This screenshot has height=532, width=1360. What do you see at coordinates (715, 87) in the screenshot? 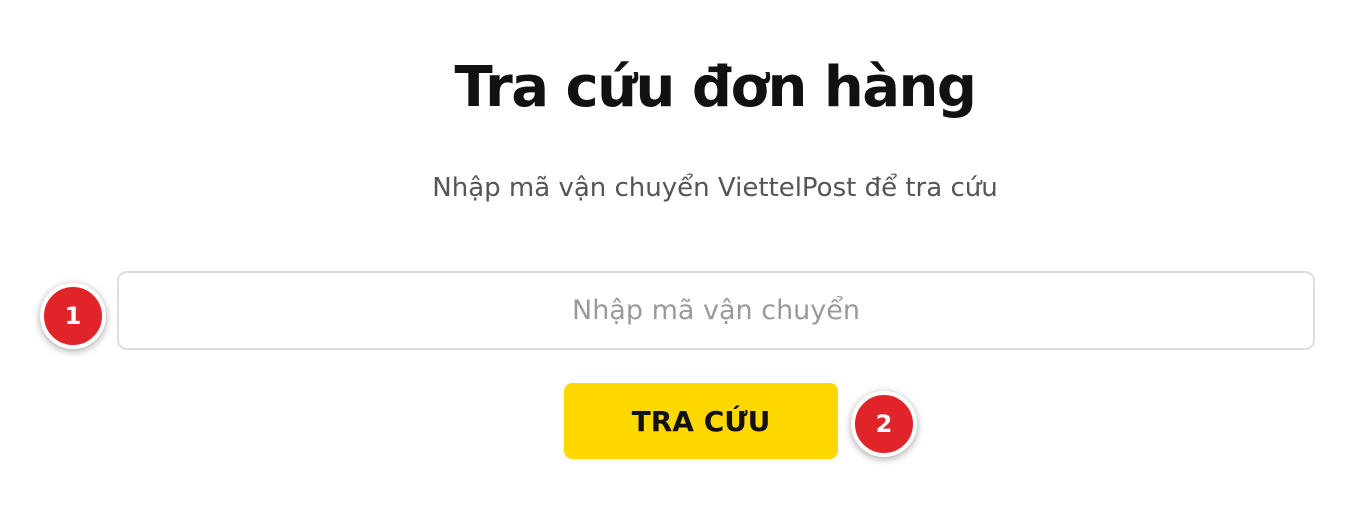
I see `page-title: Tra cứu đơn hàng` at bounding box center [715, 87].